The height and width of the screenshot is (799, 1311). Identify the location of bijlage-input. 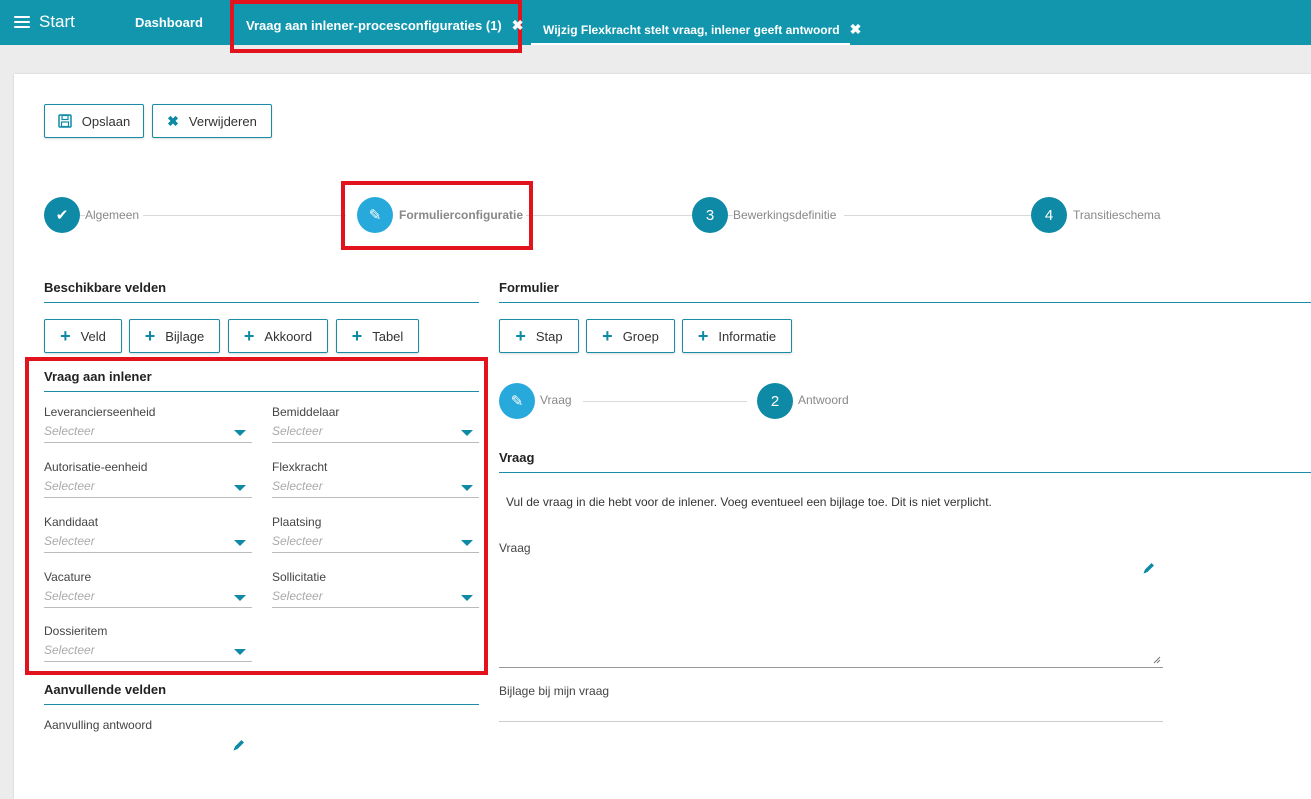
(831, 712).